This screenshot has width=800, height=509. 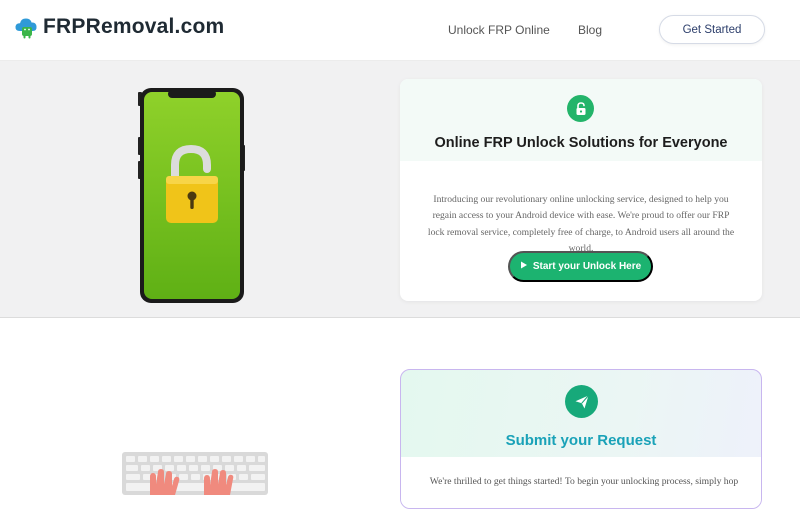 What do you see at coordinates (499, 30) in the screenshot?
I see `nav-link-unlock-frp-online: Unlock FRP Online` at bounding box center [499, 30].